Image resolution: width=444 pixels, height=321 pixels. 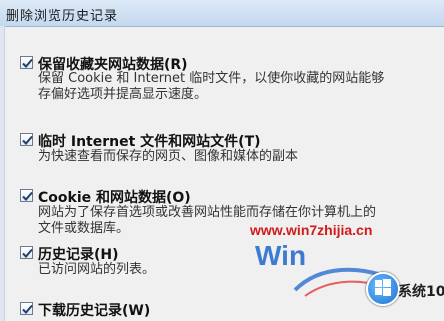 I want to click on option-label: 下载历史记录(W), so click(x=94, y=311).